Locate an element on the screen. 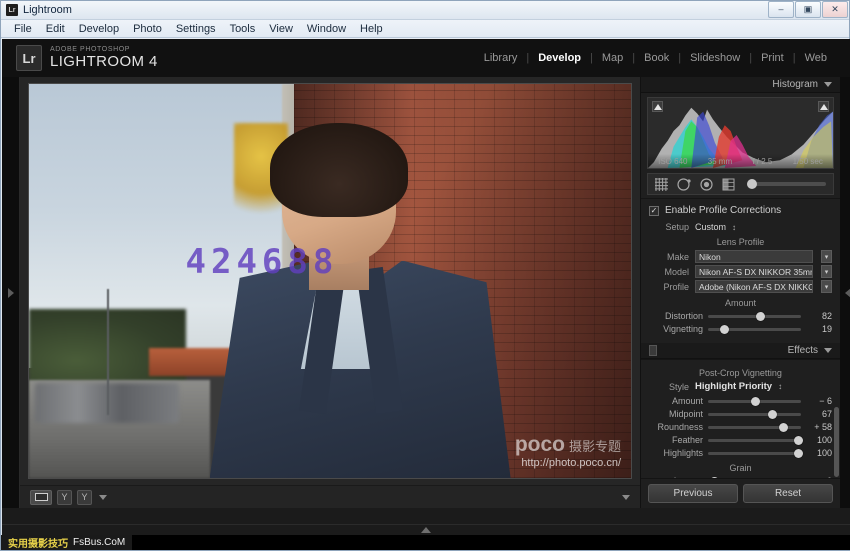 The width and height of the screenshot is (850, 551). left-panel-collapsed is located at coordinates (11, 292).